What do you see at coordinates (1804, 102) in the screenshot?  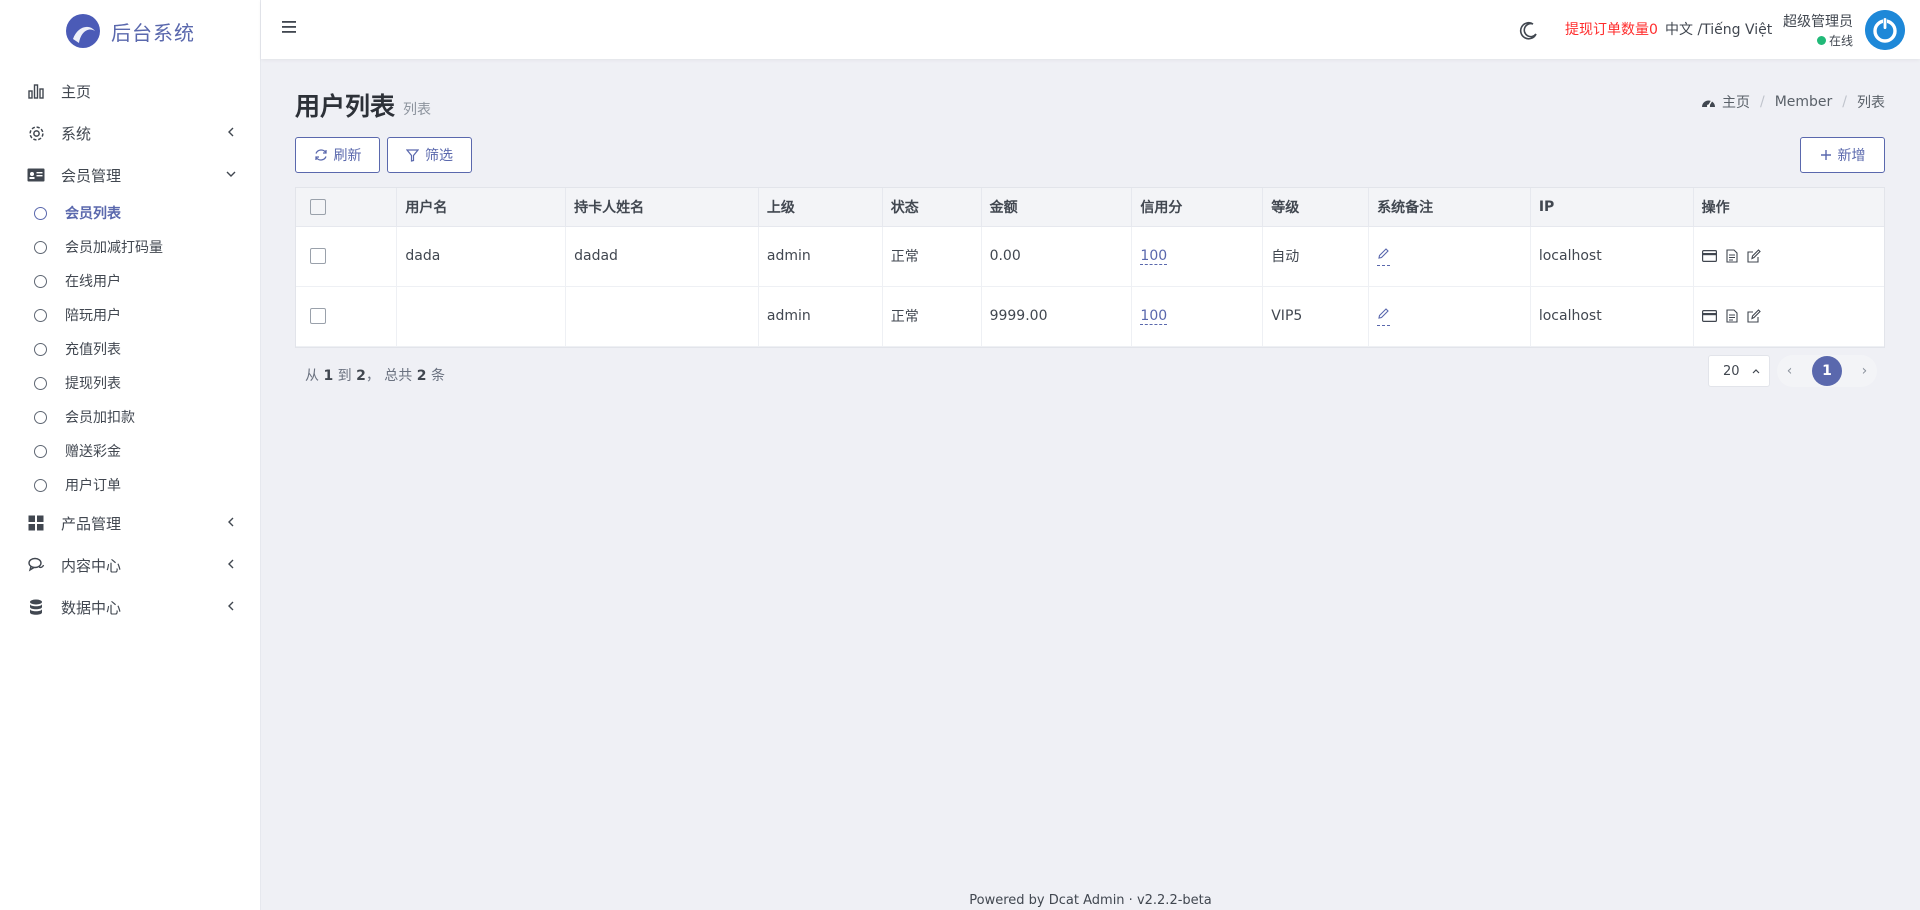 I see `breadcrumb-member: Member` at bounding box center [1804, 102].